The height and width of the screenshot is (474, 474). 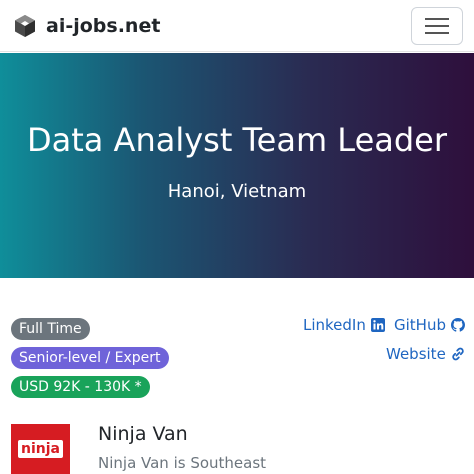 I want to click on github-link: GitHub, so click(x=429, y=325).